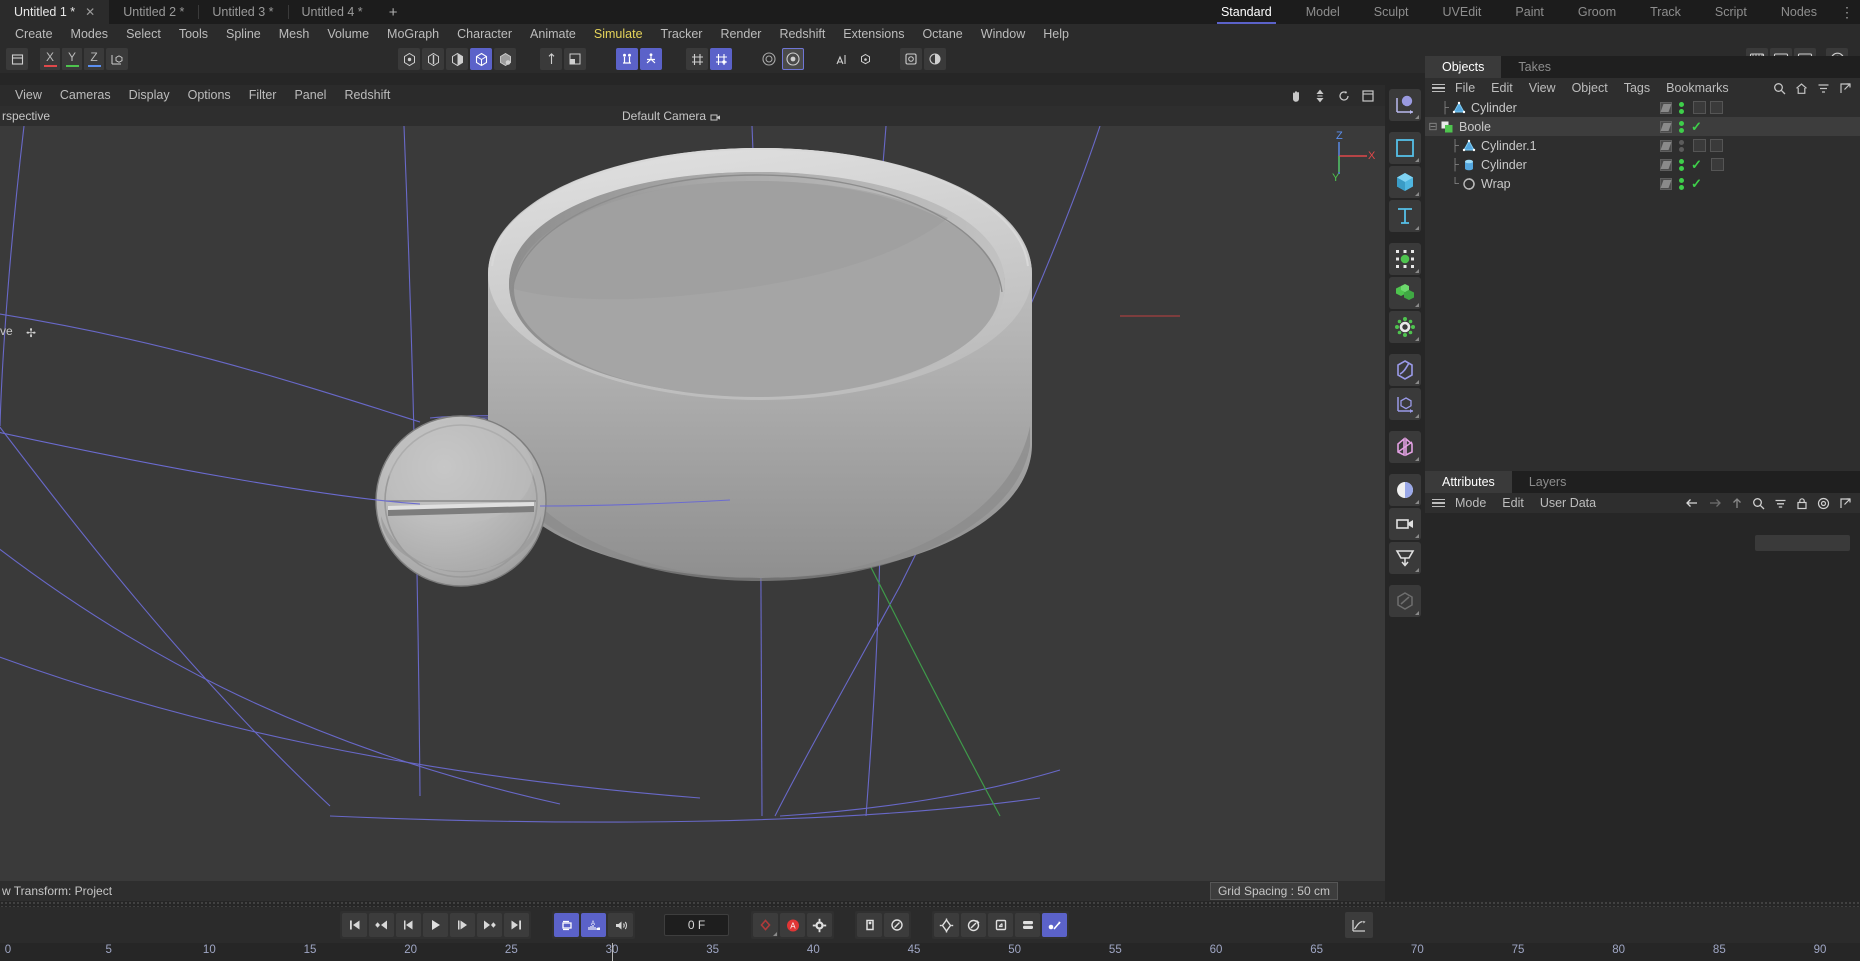 Image resolution: width=1860 pixels, height=961 pixels. I want to click on go-to-start-button, so click(354, 925).